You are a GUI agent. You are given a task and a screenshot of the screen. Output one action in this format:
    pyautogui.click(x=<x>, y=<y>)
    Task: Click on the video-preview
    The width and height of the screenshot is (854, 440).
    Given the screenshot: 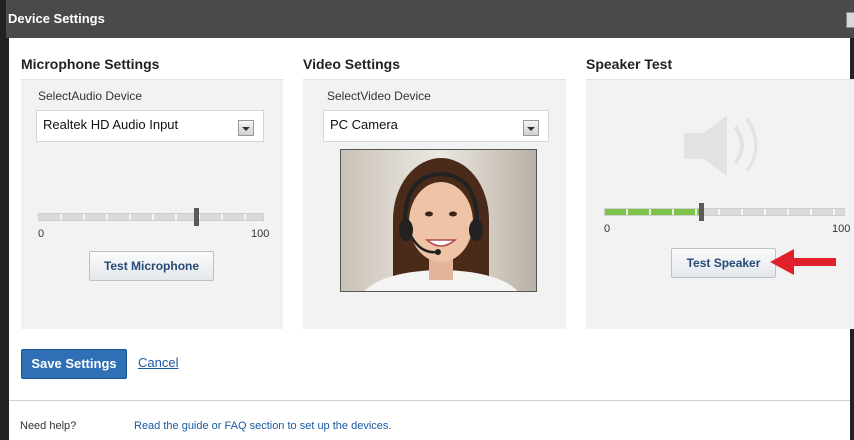 What is the action you would take?
    pyautogui.click(x=438, y=220)
    